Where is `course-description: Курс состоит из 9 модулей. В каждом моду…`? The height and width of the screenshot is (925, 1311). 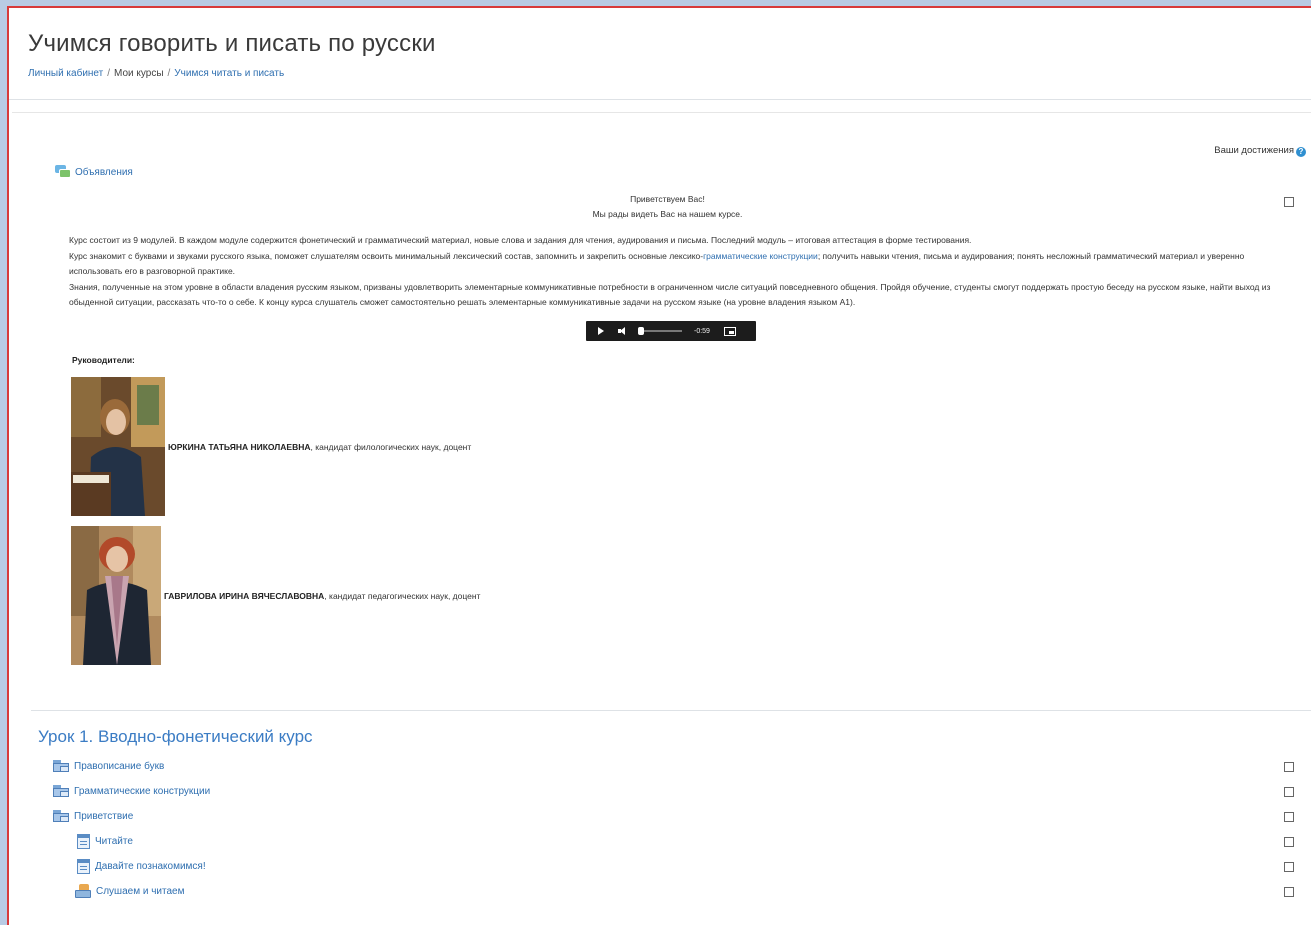
course-description: Курс состоит из 9 модулей. В каждом моду… is located at coordinates (674, 272).